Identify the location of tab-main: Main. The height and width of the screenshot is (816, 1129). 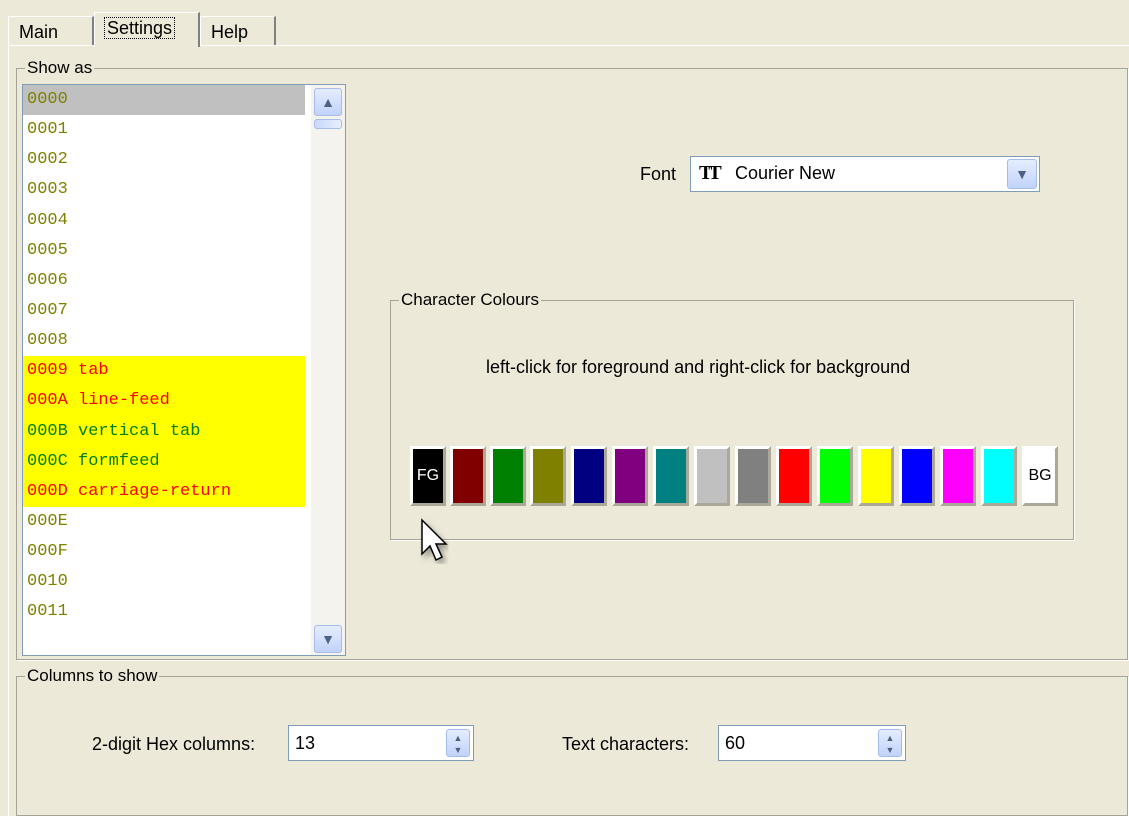
(51, 31).